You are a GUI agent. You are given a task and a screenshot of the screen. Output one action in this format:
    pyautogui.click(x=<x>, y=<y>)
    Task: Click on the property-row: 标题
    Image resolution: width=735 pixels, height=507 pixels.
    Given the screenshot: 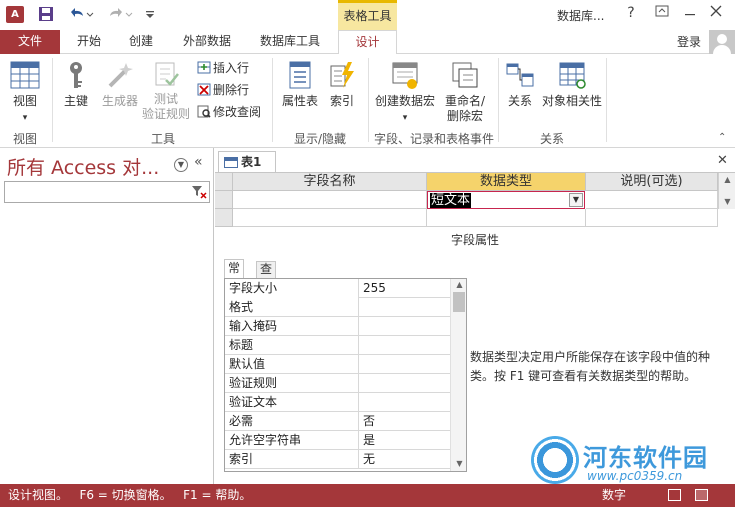 What is the action you would take?
    pyautogui.click(x=337, y=345)
    